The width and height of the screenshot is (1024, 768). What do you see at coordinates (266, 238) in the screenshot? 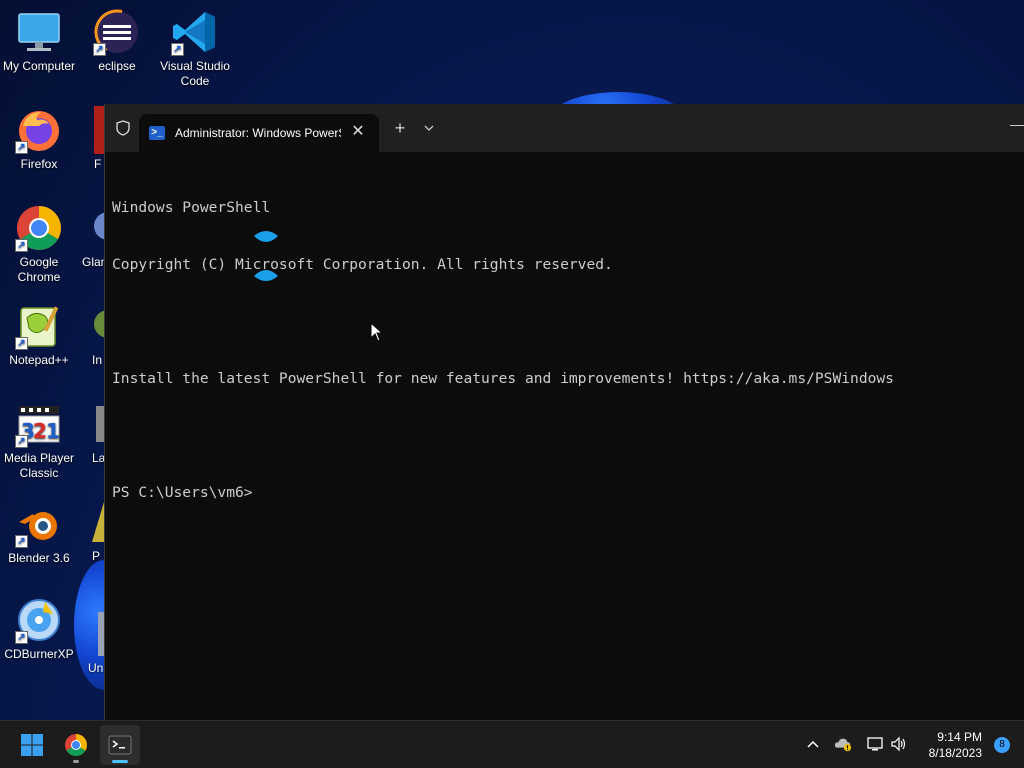
I see `selection-handle-top` at bounding box center [266, 238].